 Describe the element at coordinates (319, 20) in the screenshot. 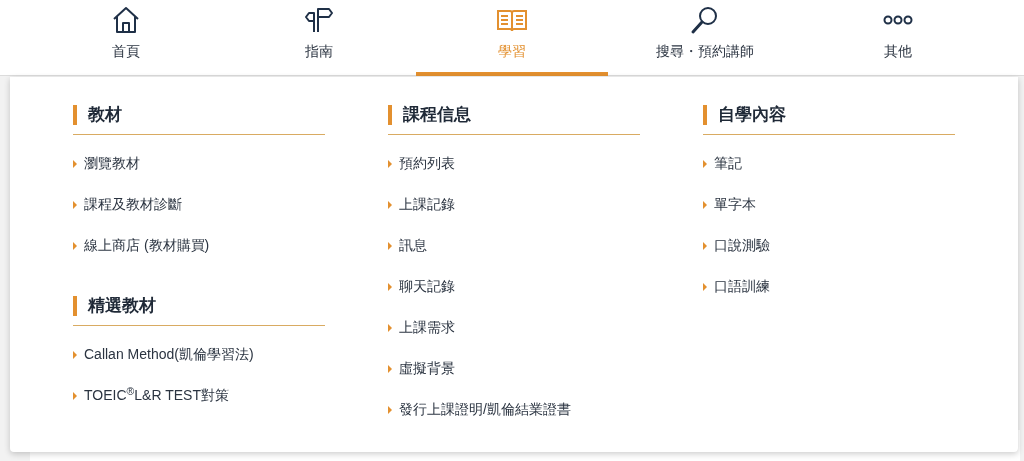

I see `signpost-icon` at that location.